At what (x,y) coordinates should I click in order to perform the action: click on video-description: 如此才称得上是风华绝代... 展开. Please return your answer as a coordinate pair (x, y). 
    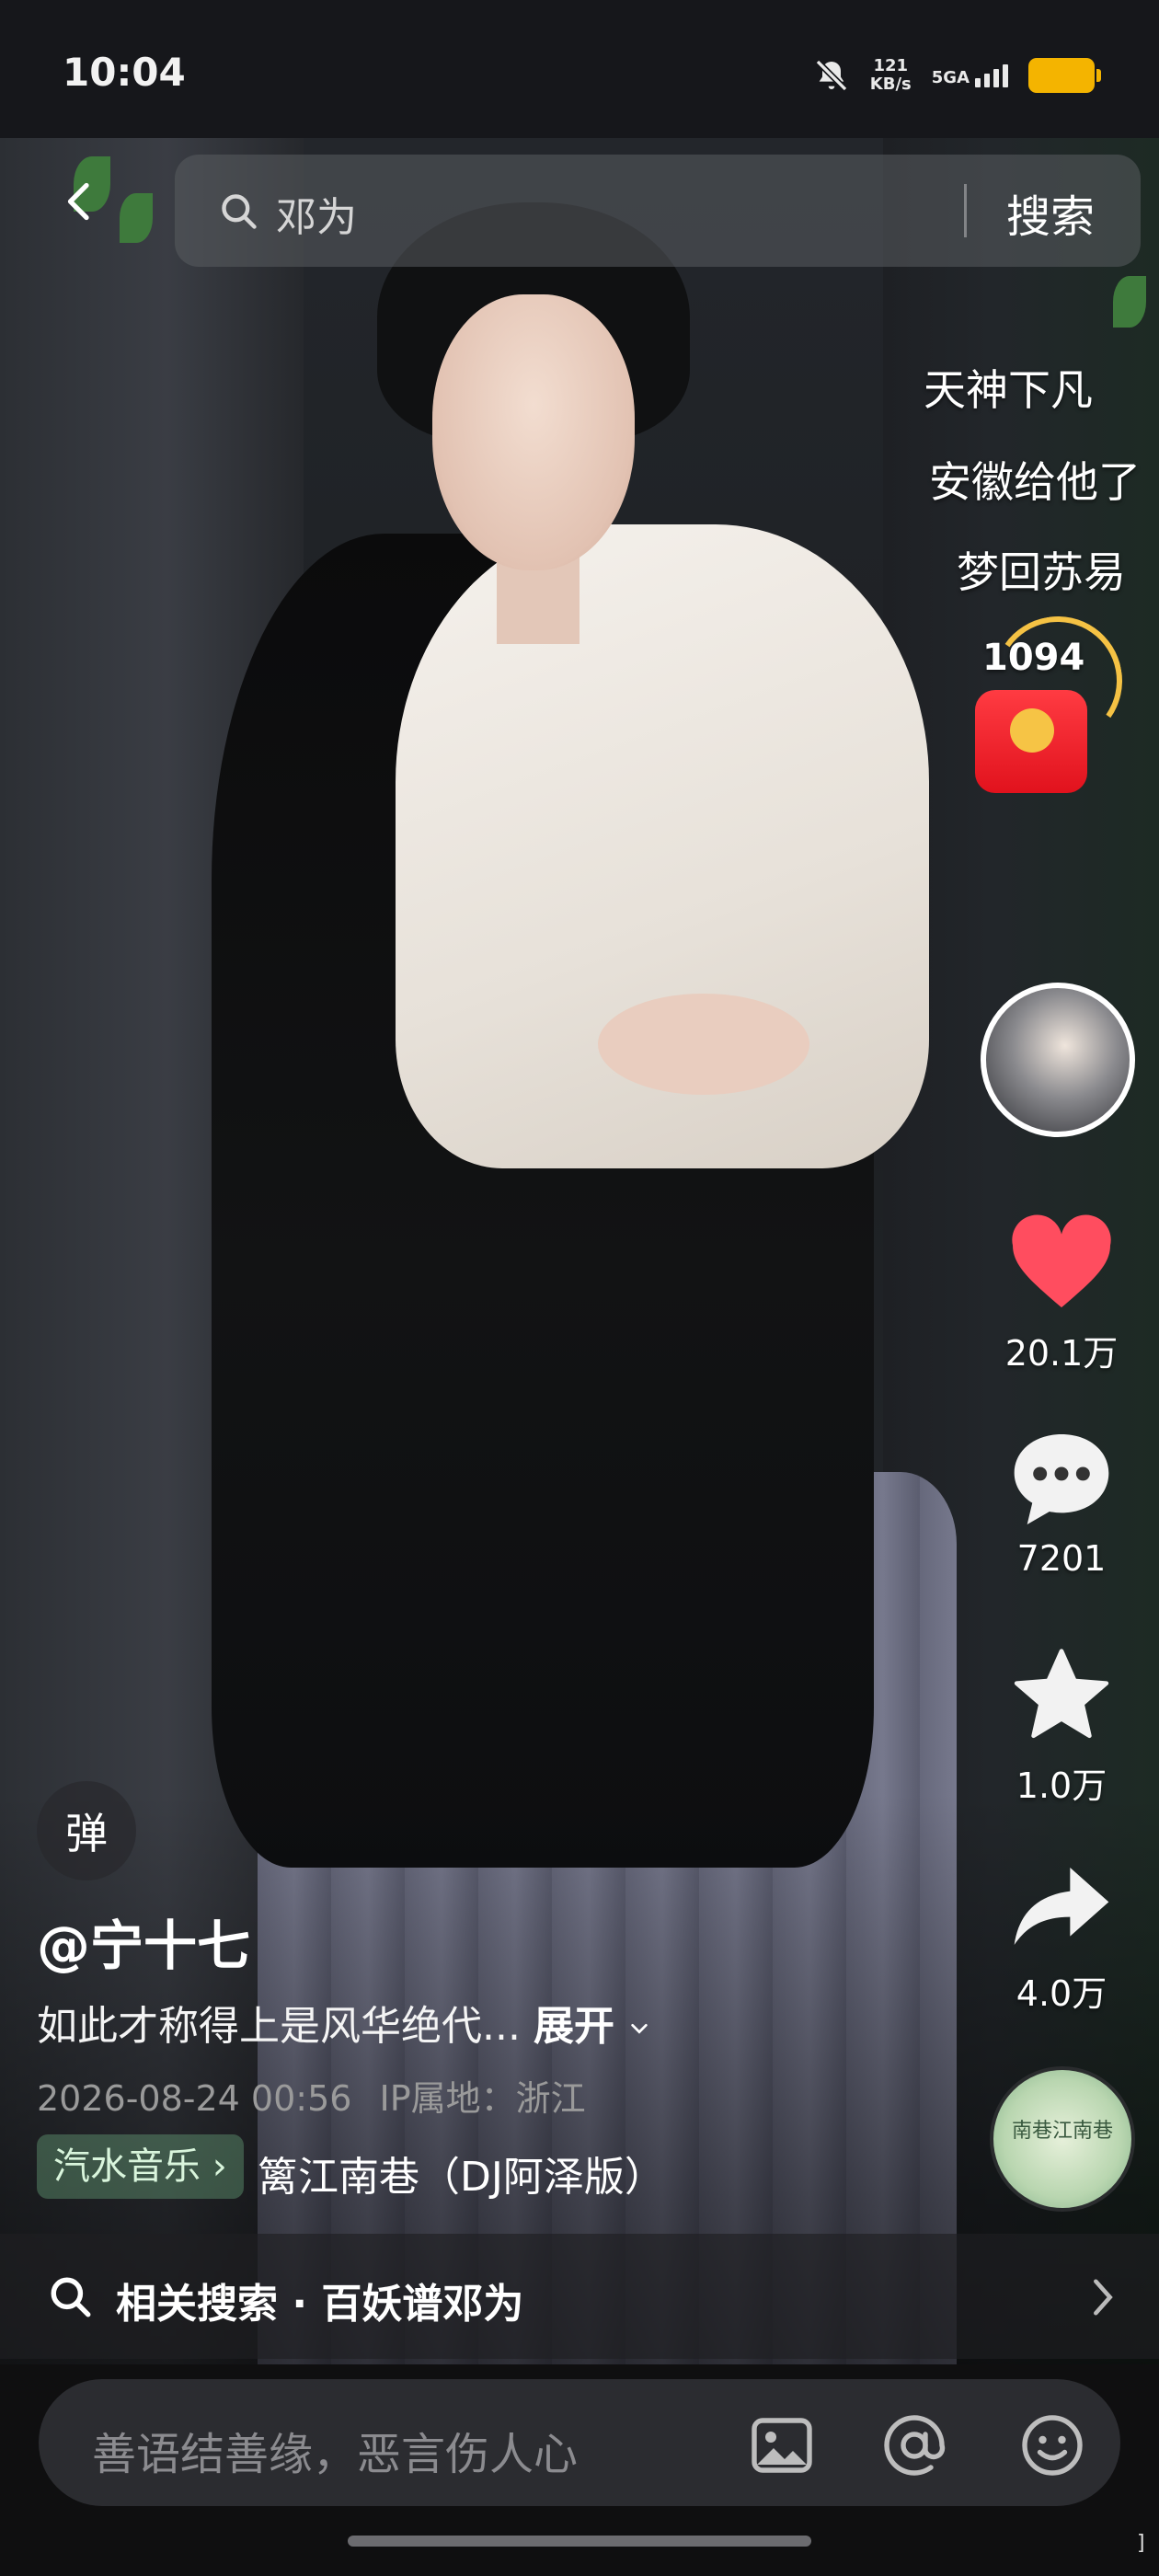
    Looking at the image, I should click on (344, 2022).